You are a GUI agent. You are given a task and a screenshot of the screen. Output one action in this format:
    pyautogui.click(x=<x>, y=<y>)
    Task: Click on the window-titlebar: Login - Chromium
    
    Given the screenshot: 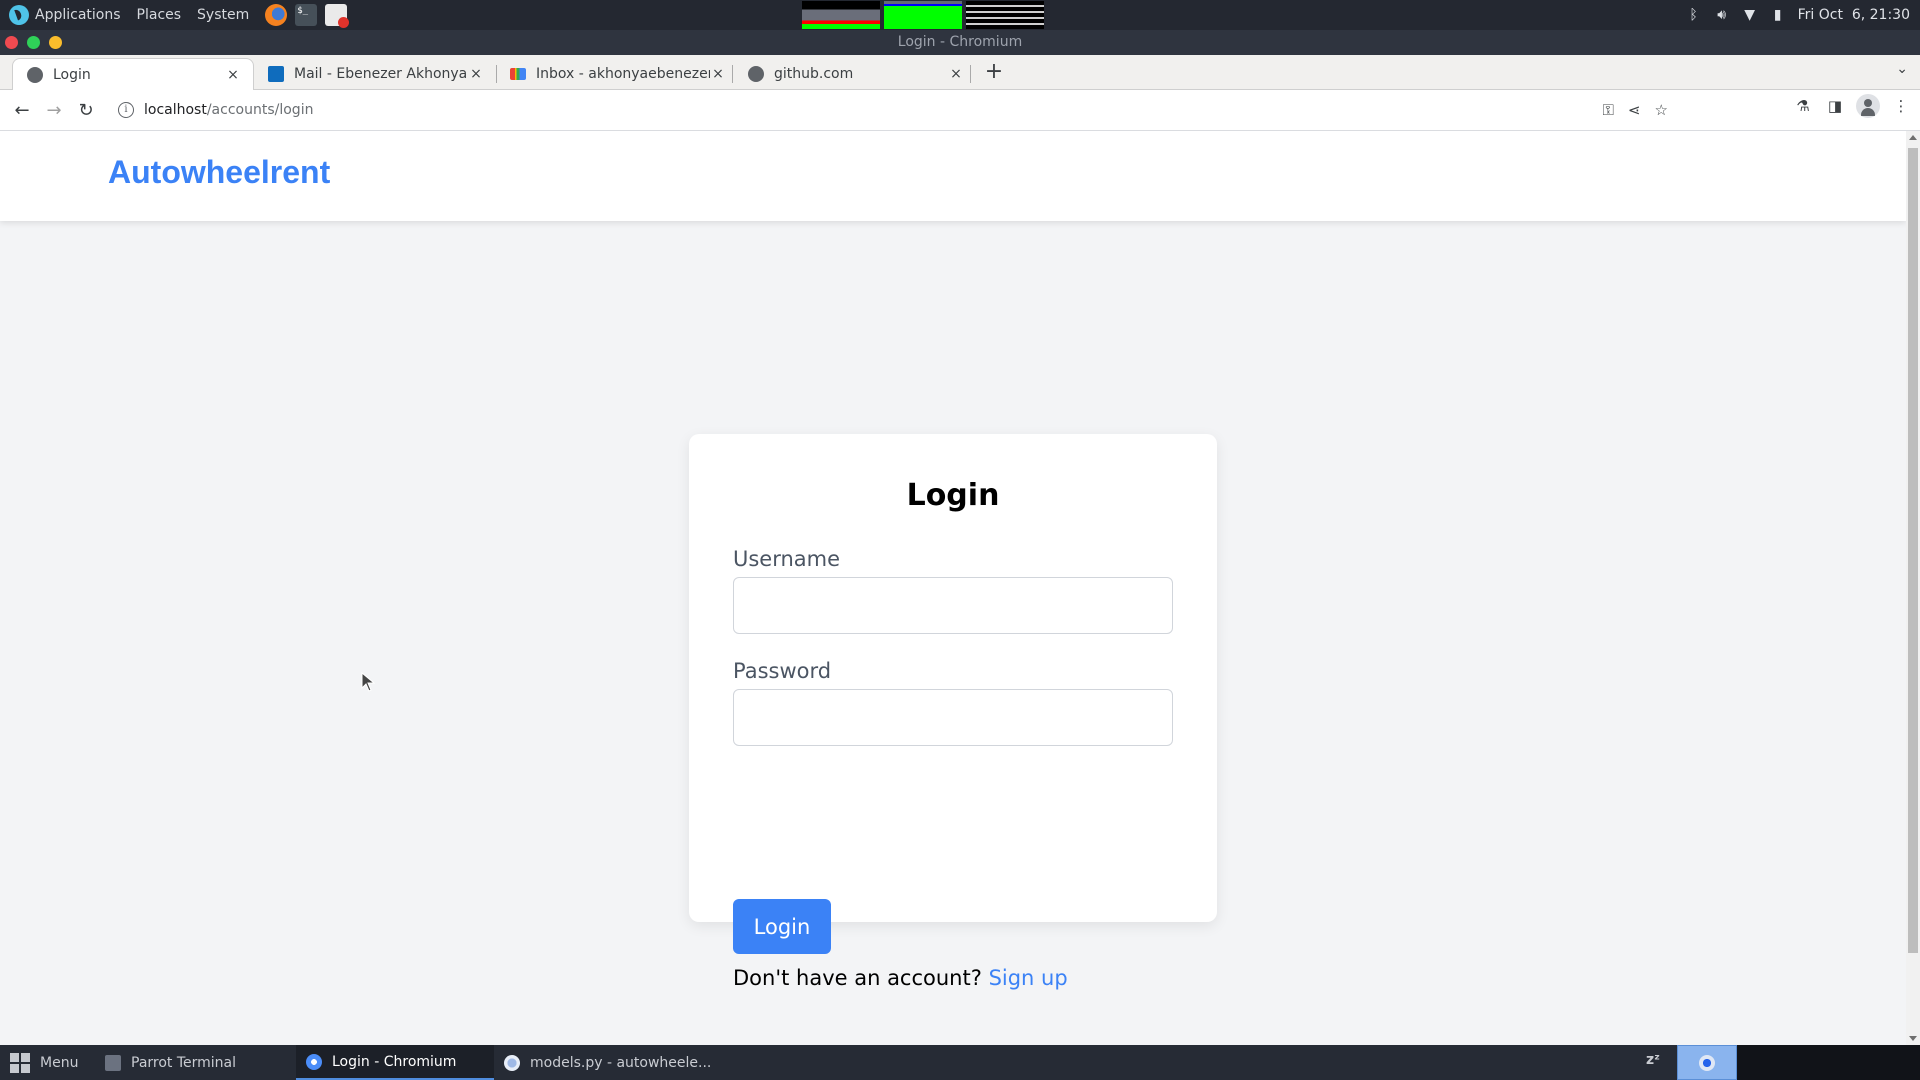 What is the action you would take?
    pyautogui.click(x=960, y=42)
    